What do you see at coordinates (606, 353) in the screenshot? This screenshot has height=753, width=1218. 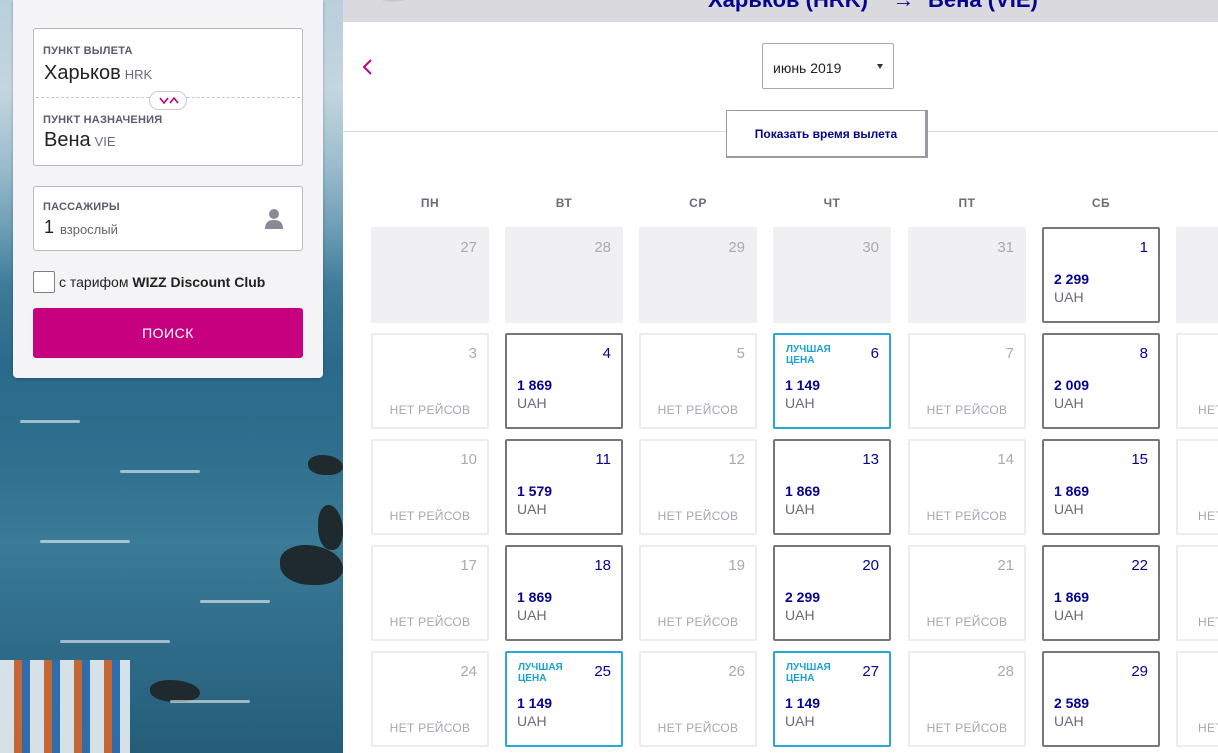 I see `day-number: 4` at bounding box center [606, 353].